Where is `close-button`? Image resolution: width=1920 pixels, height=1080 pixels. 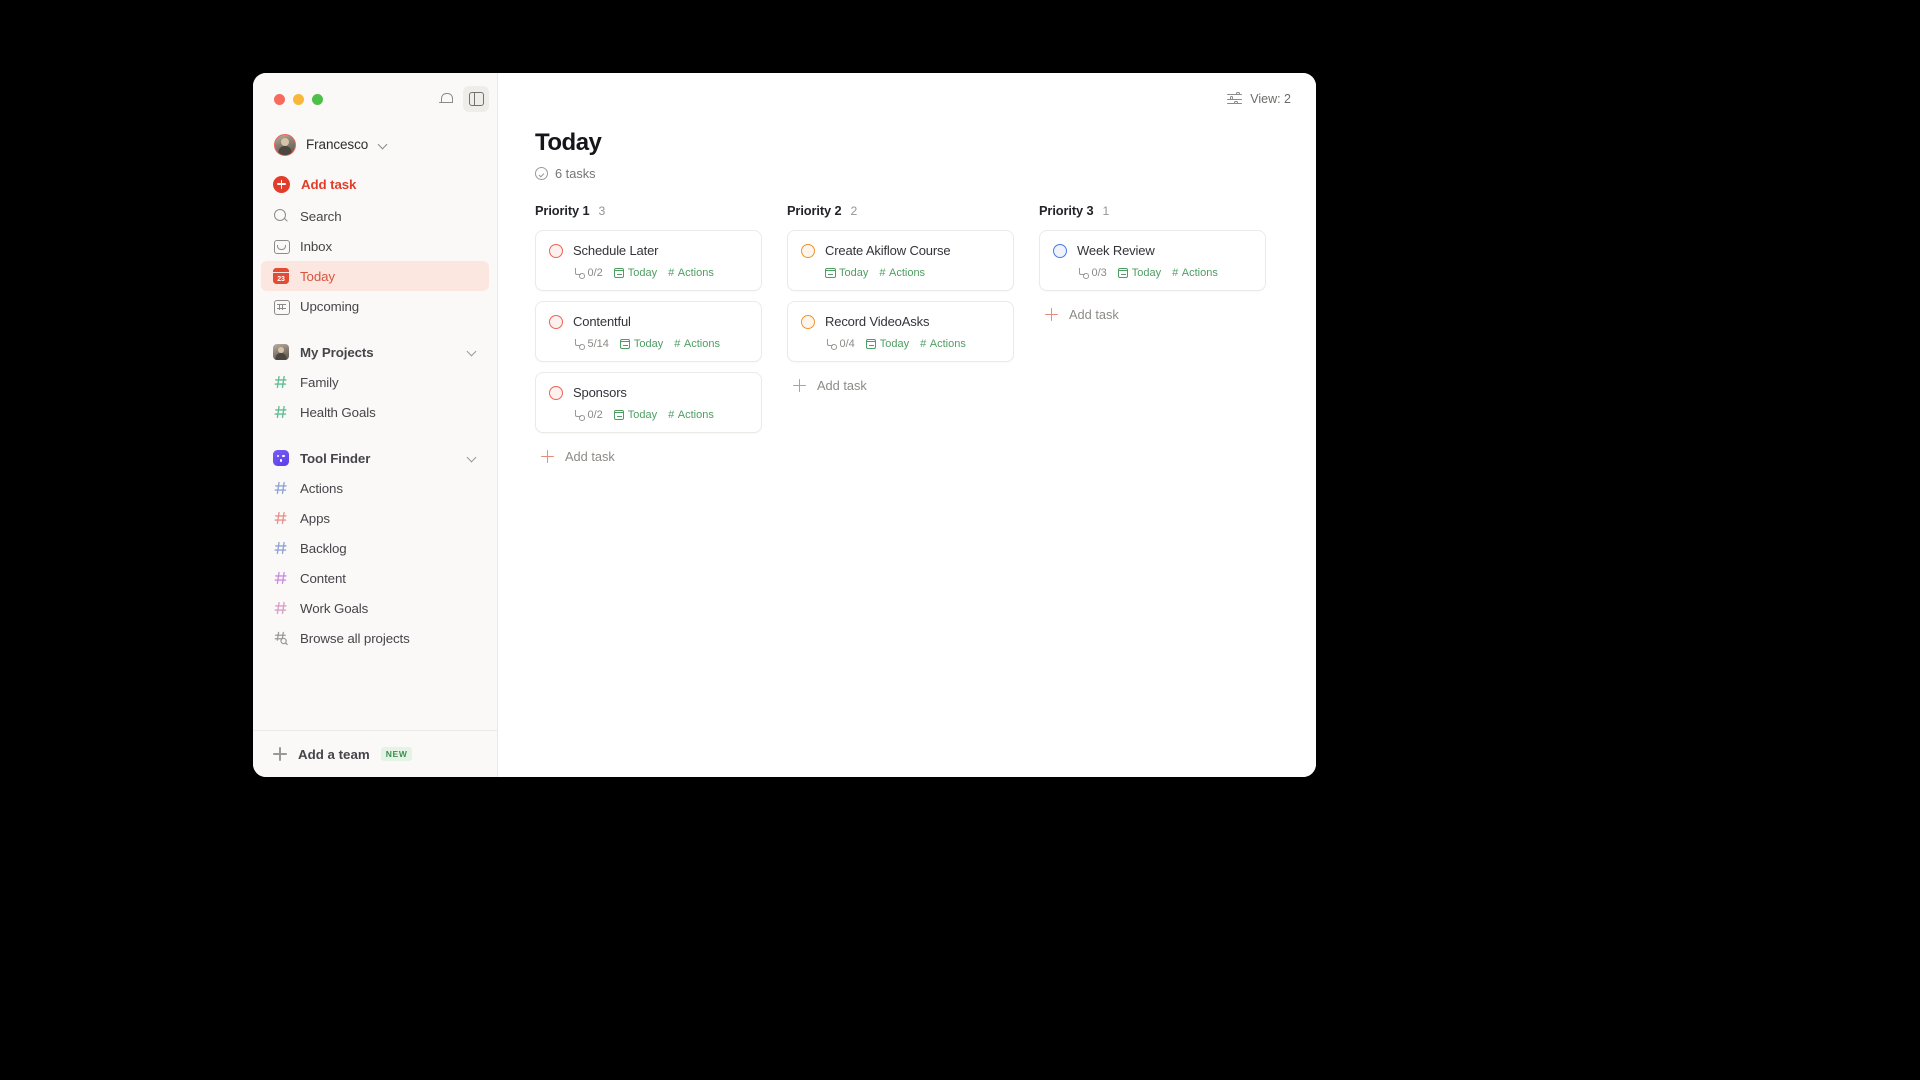
close-button is located at coordinates (279, 99).